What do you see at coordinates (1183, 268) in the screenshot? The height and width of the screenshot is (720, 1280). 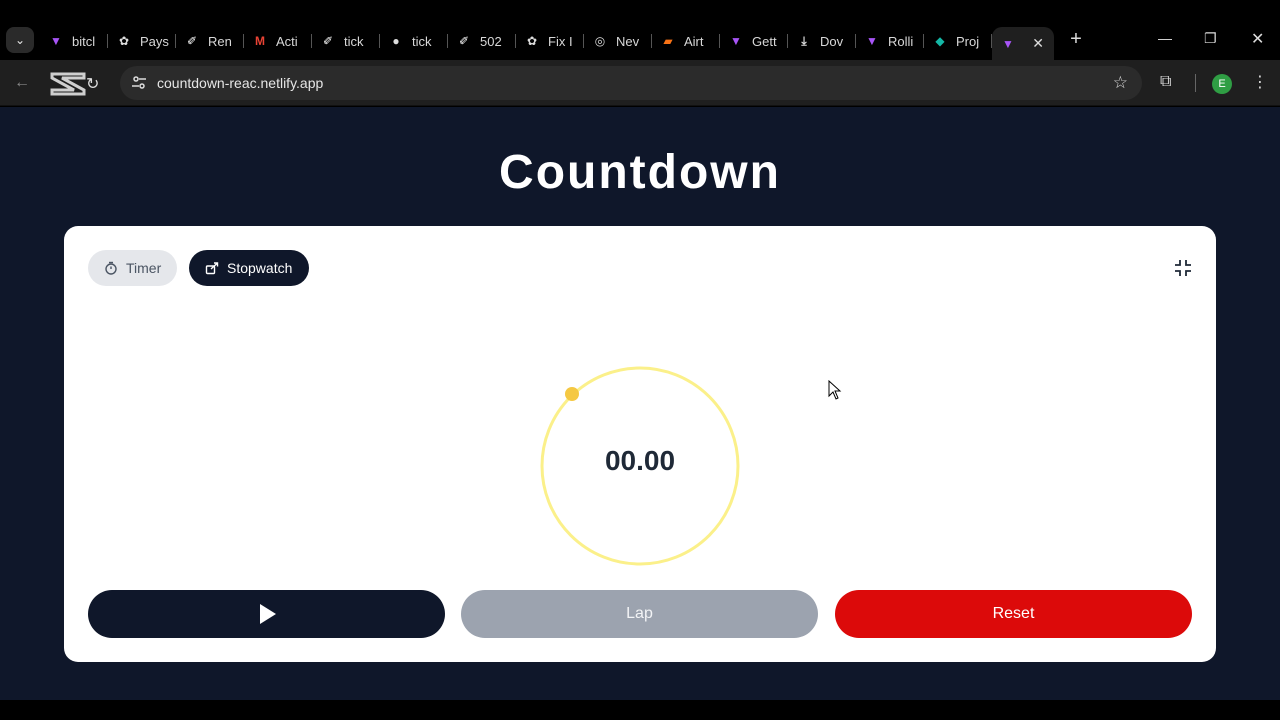 I see `exit-fullscreen-icon` at bounding box center [1183, 268].